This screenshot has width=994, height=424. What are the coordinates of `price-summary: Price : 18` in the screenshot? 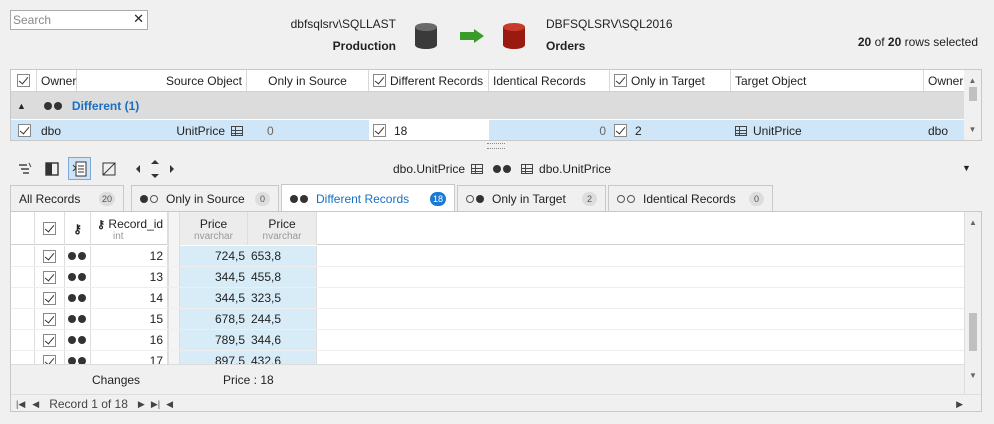 It's located at (248, 380).